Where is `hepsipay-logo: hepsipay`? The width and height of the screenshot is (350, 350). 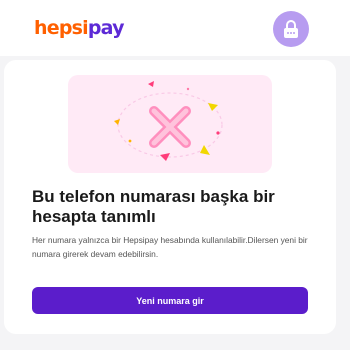 hepsipay-logo: hepsipay is located at coordinates (79, 28).